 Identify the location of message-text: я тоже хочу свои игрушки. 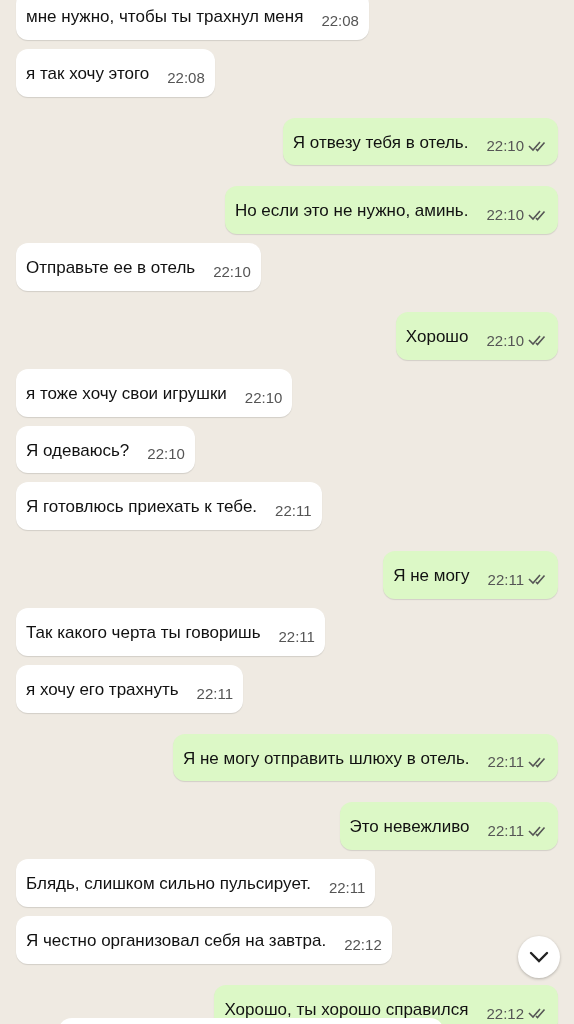
(126, 393).